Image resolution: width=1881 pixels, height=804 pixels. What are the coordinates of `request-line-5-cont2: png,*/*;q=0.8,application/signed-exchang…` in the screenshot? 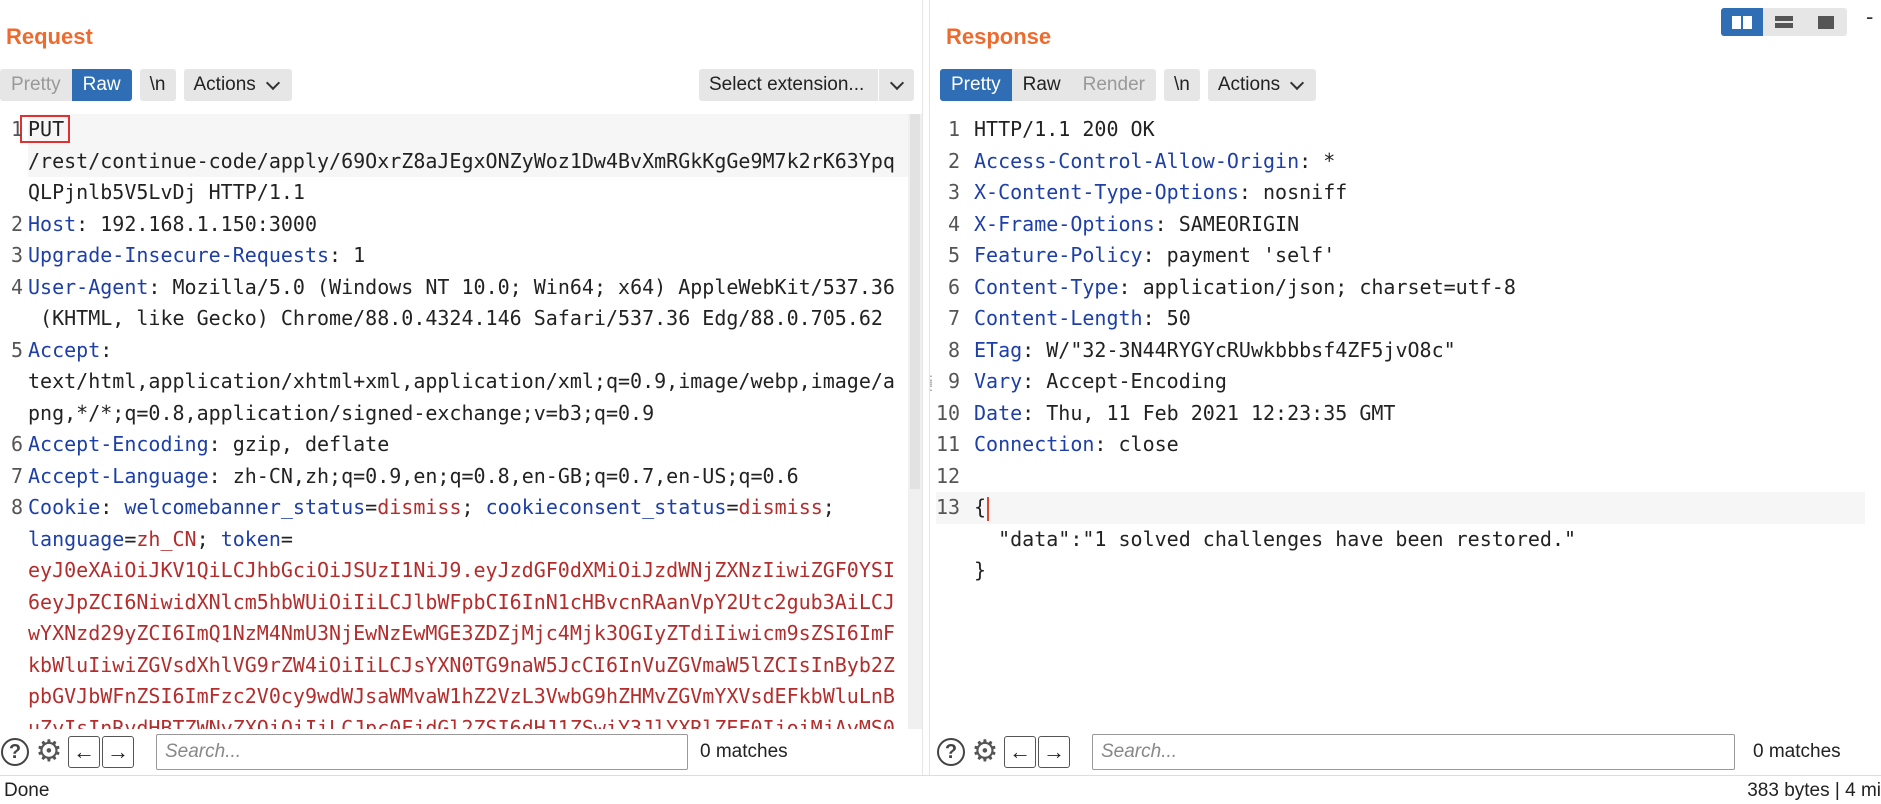 It's located at (341, 412).